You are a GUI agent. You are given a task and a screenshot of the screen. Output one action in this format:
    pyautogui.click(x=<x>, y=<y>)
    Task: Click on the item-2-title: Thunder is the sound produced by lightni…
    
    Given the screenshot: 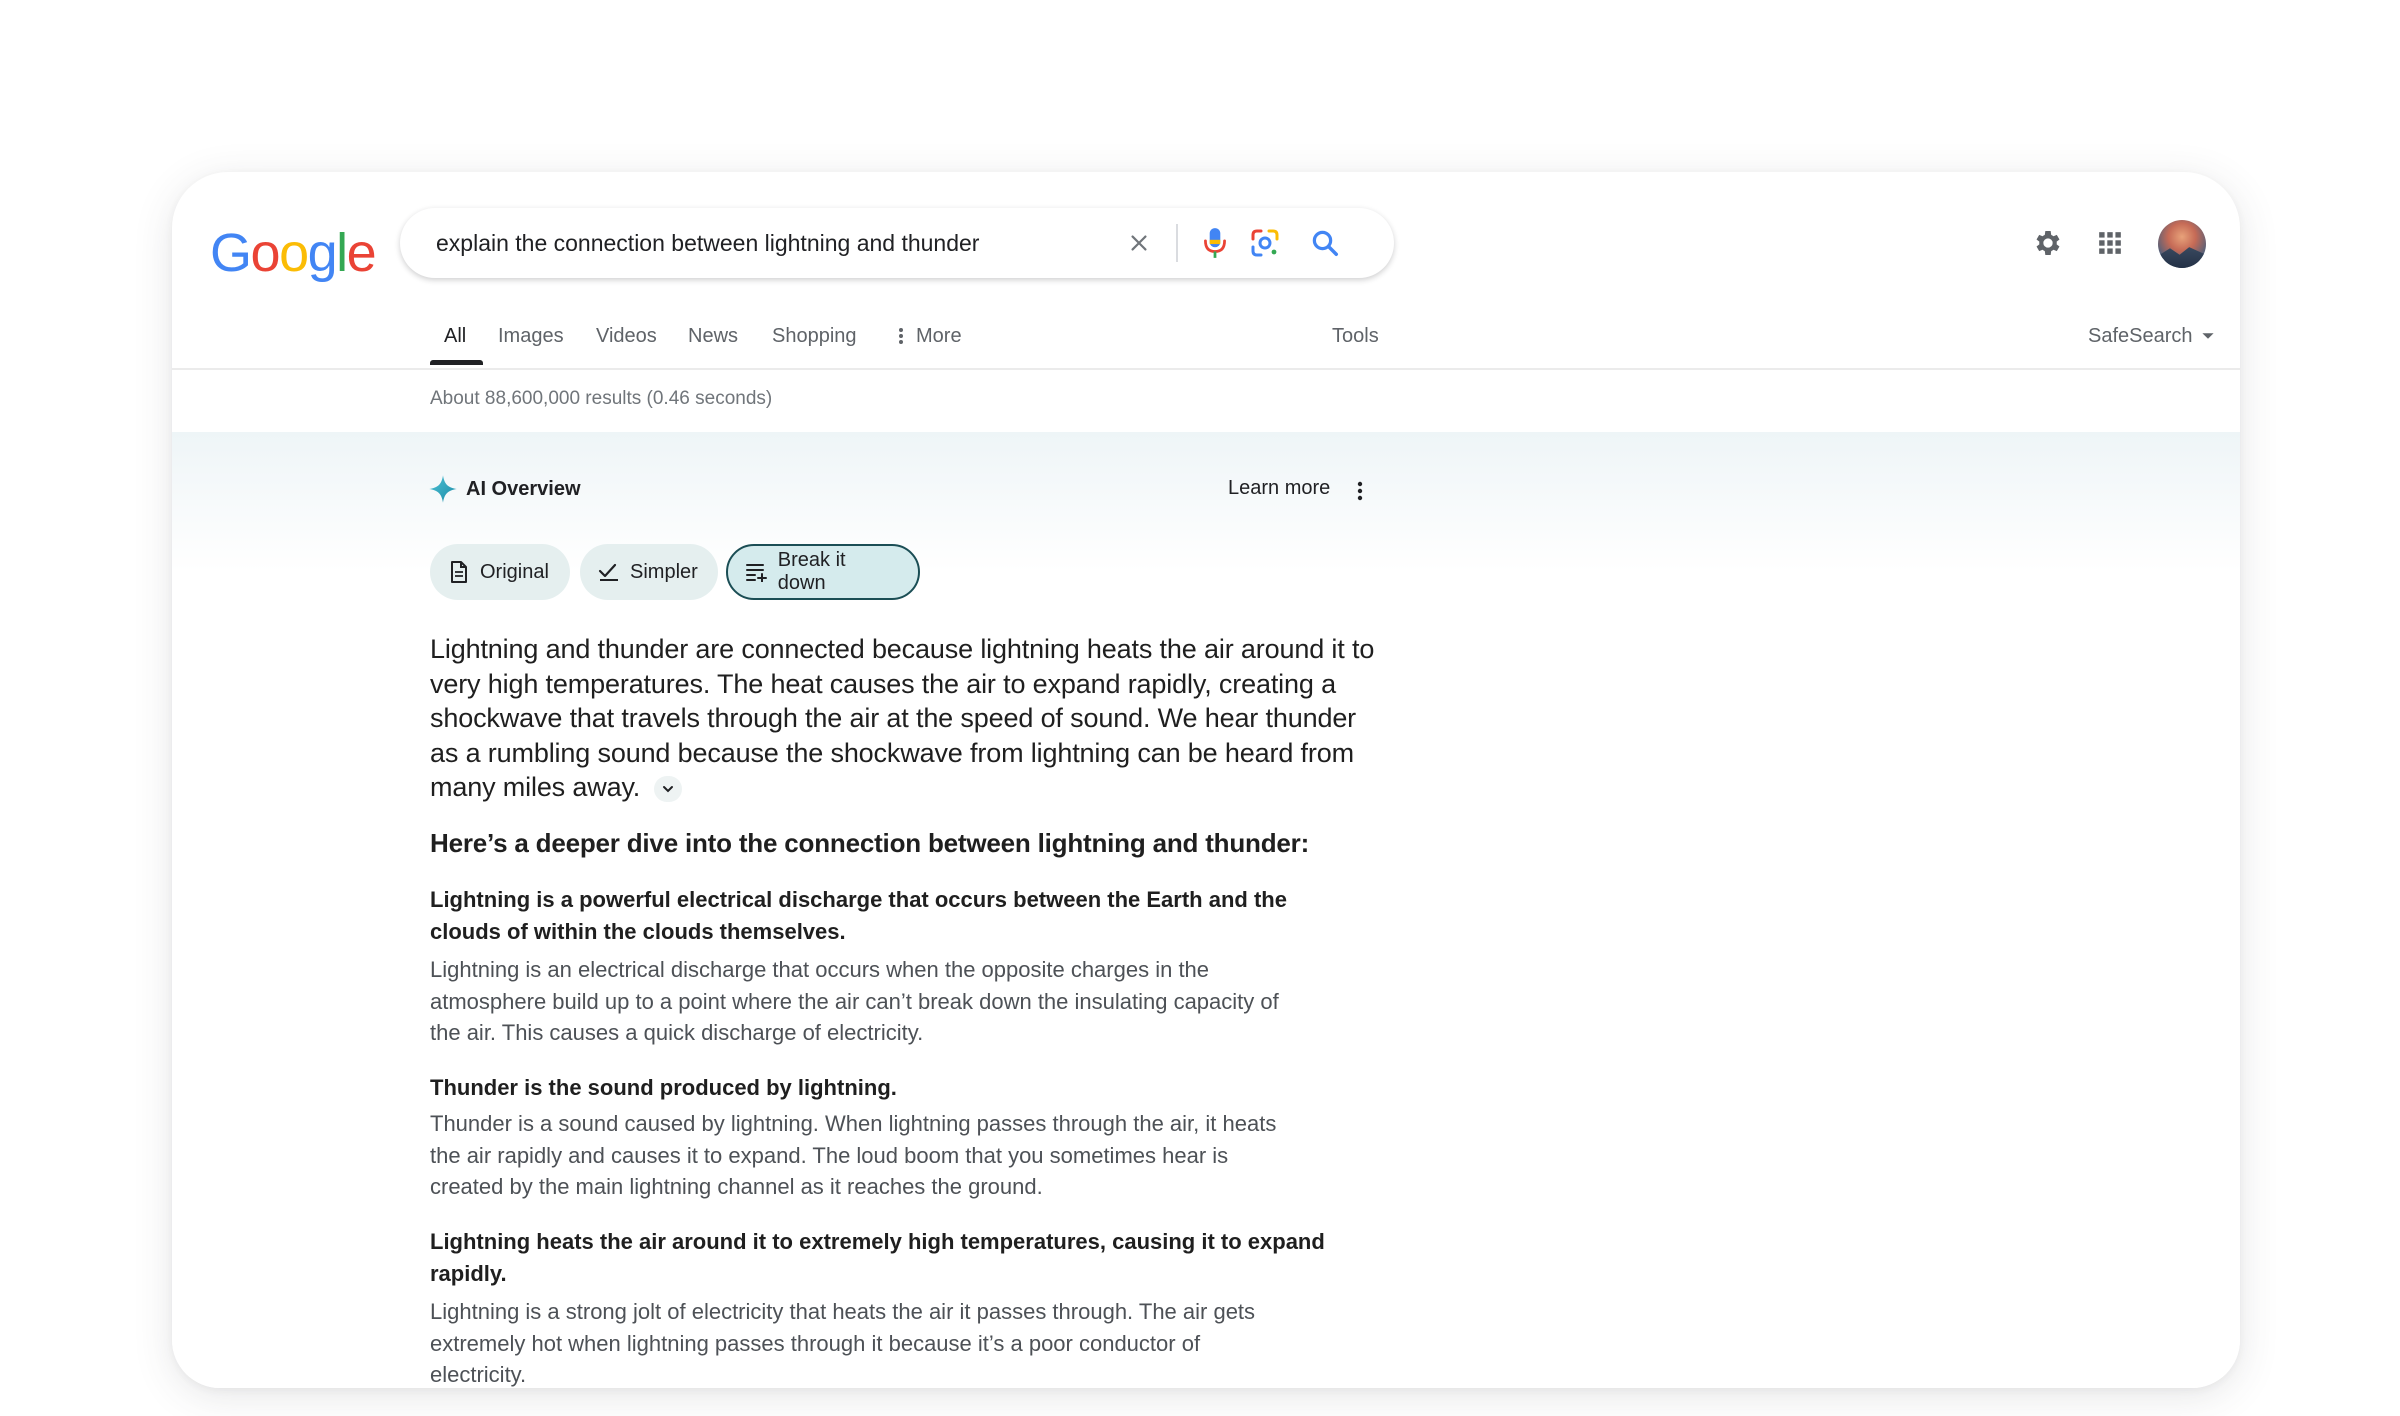 What is the action you would take?
    pyautogui.click(x=663, y=1087)
    